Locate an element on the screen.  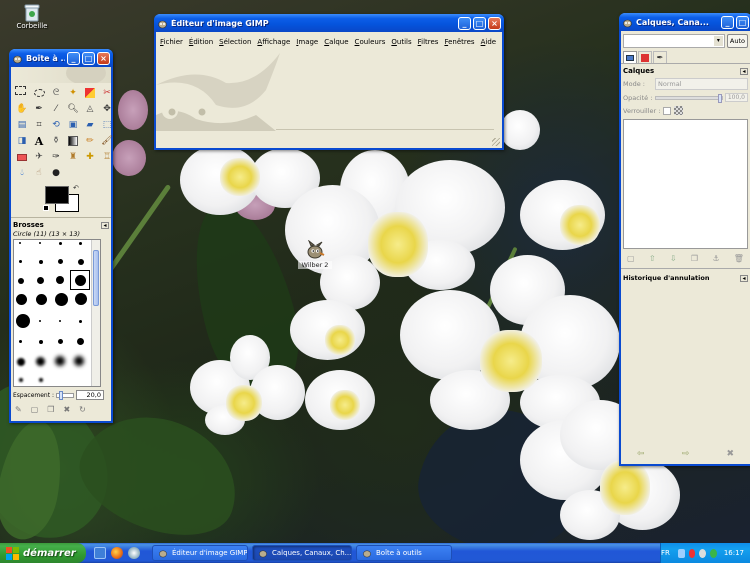
color-select-tool-icon is located at coordinates (90, 93).